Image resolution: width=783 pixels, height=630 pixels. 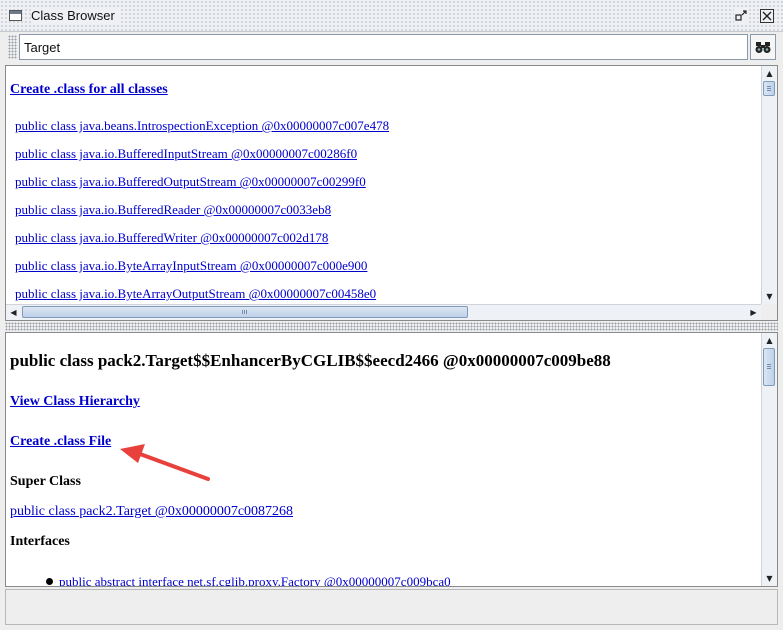 What do you see at coordinates (75, 402) in the screenshot?
I see `view-class-hierarchy-link: View Class Hierarchy` at bounding box center [75, 402].